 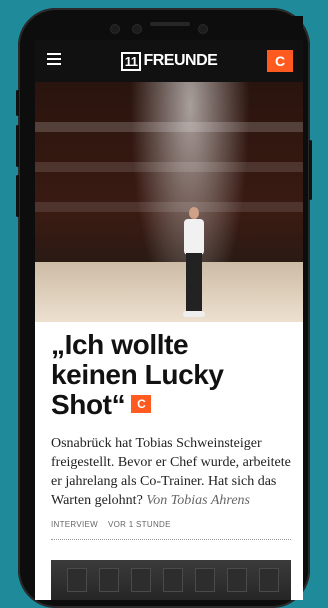 I want to click on logo-text: FREUNDE, so click(x=180, y=60).